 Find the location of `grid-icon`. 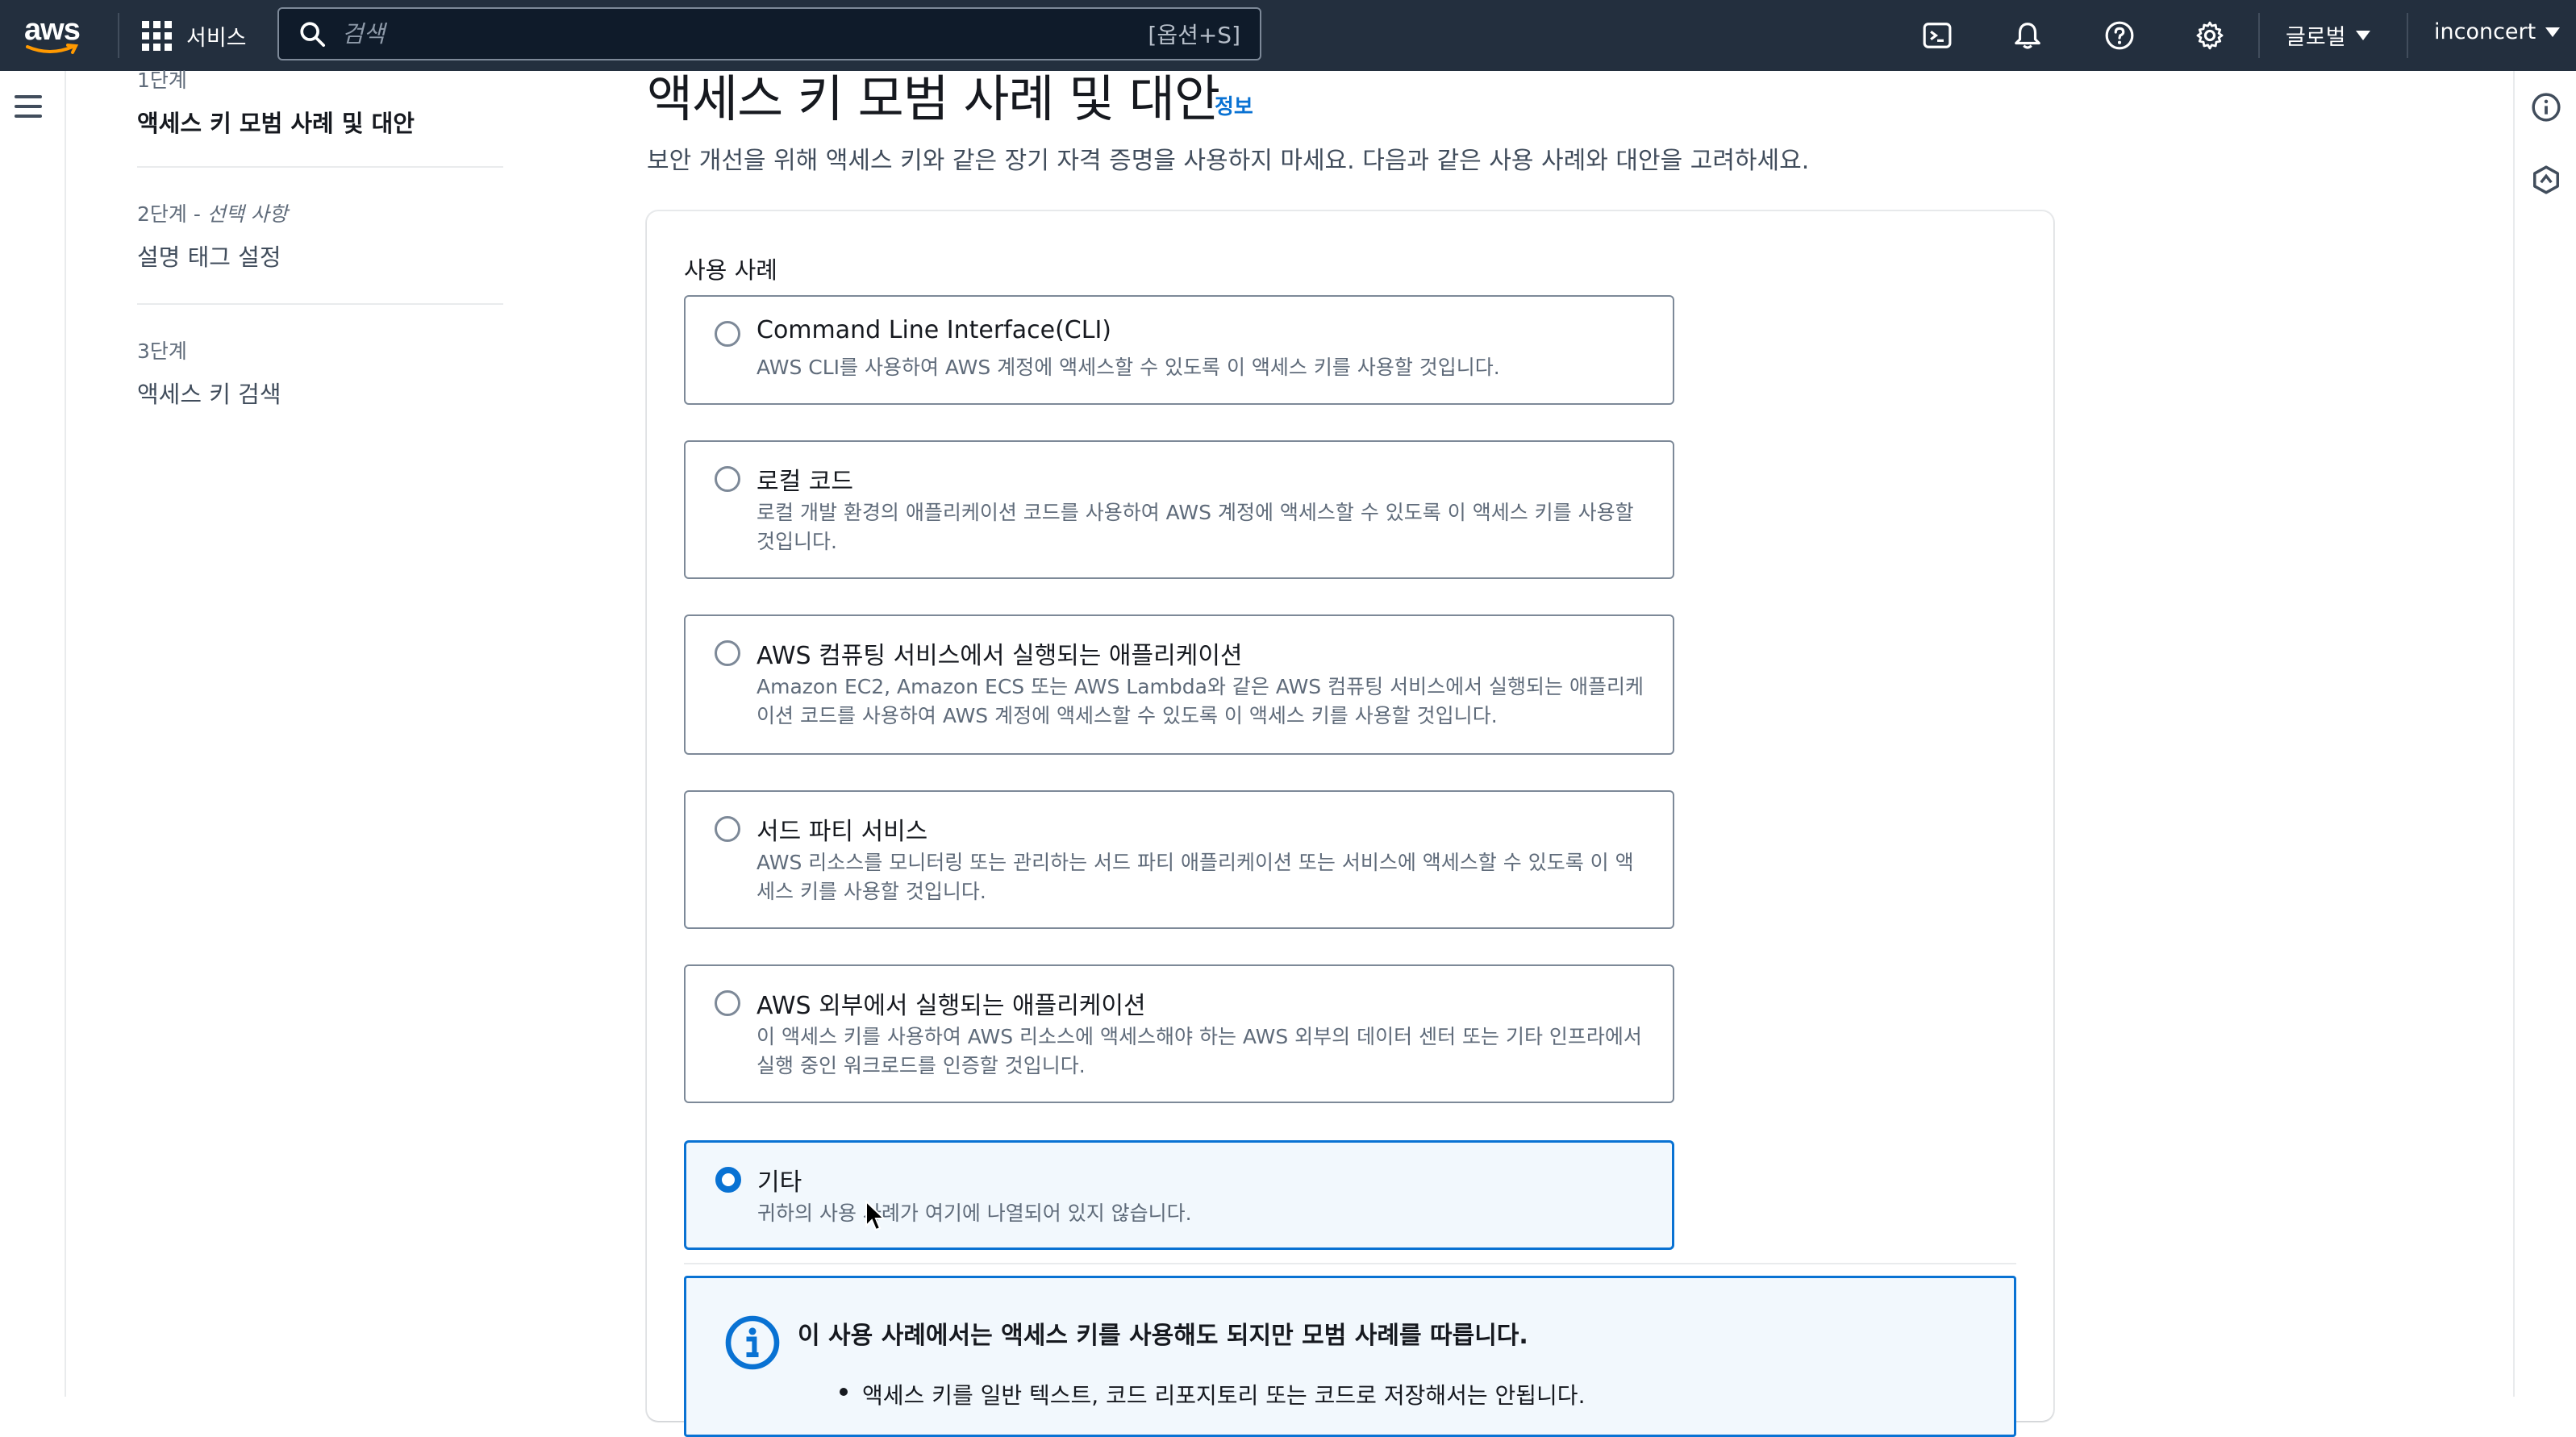

grid-icon is located at coordinates (157, 36).